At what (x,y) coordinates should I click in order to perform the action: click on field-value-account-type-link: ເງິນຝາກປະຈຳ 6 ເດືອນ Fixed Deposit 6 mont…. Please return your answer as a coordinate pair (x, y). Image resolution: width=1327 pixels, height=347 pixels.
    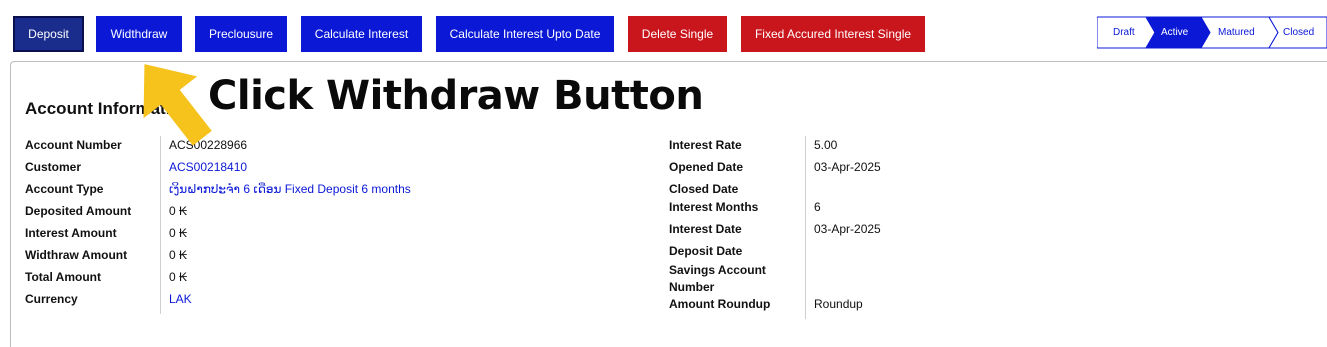
    Looking at the image, I should click on (290, 189).